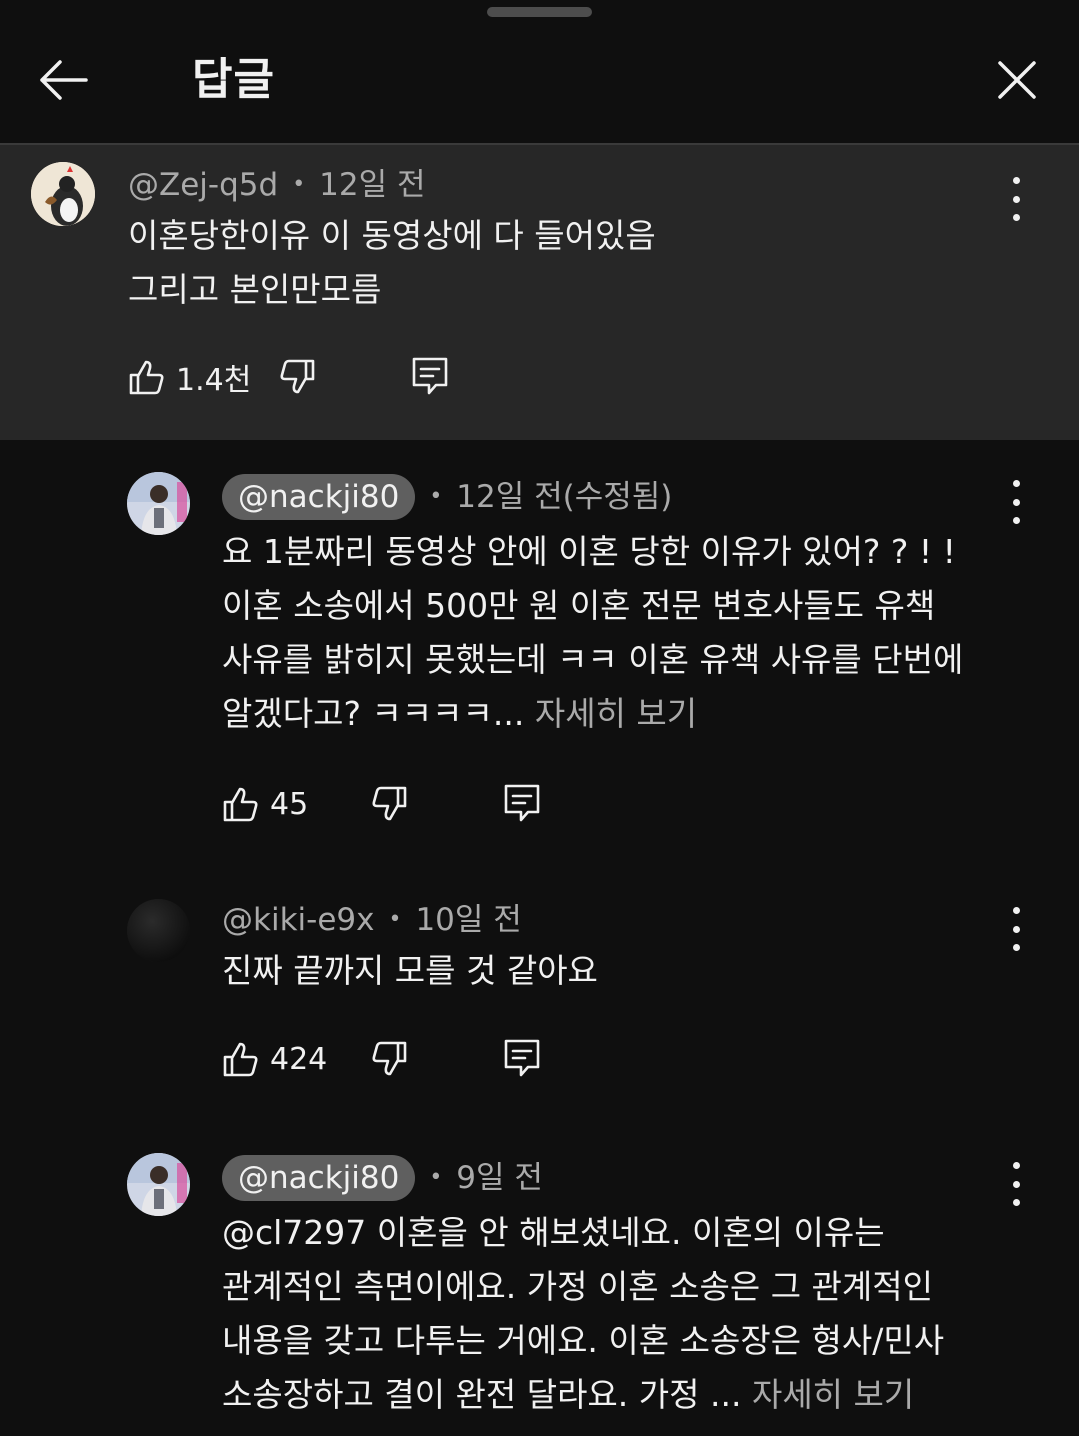 Image resolution: width=1079 pixels, height=1436 pixels. Describe the element at coordinates (289, 804) in the screenshot. I see `like-count: 45` at that location.